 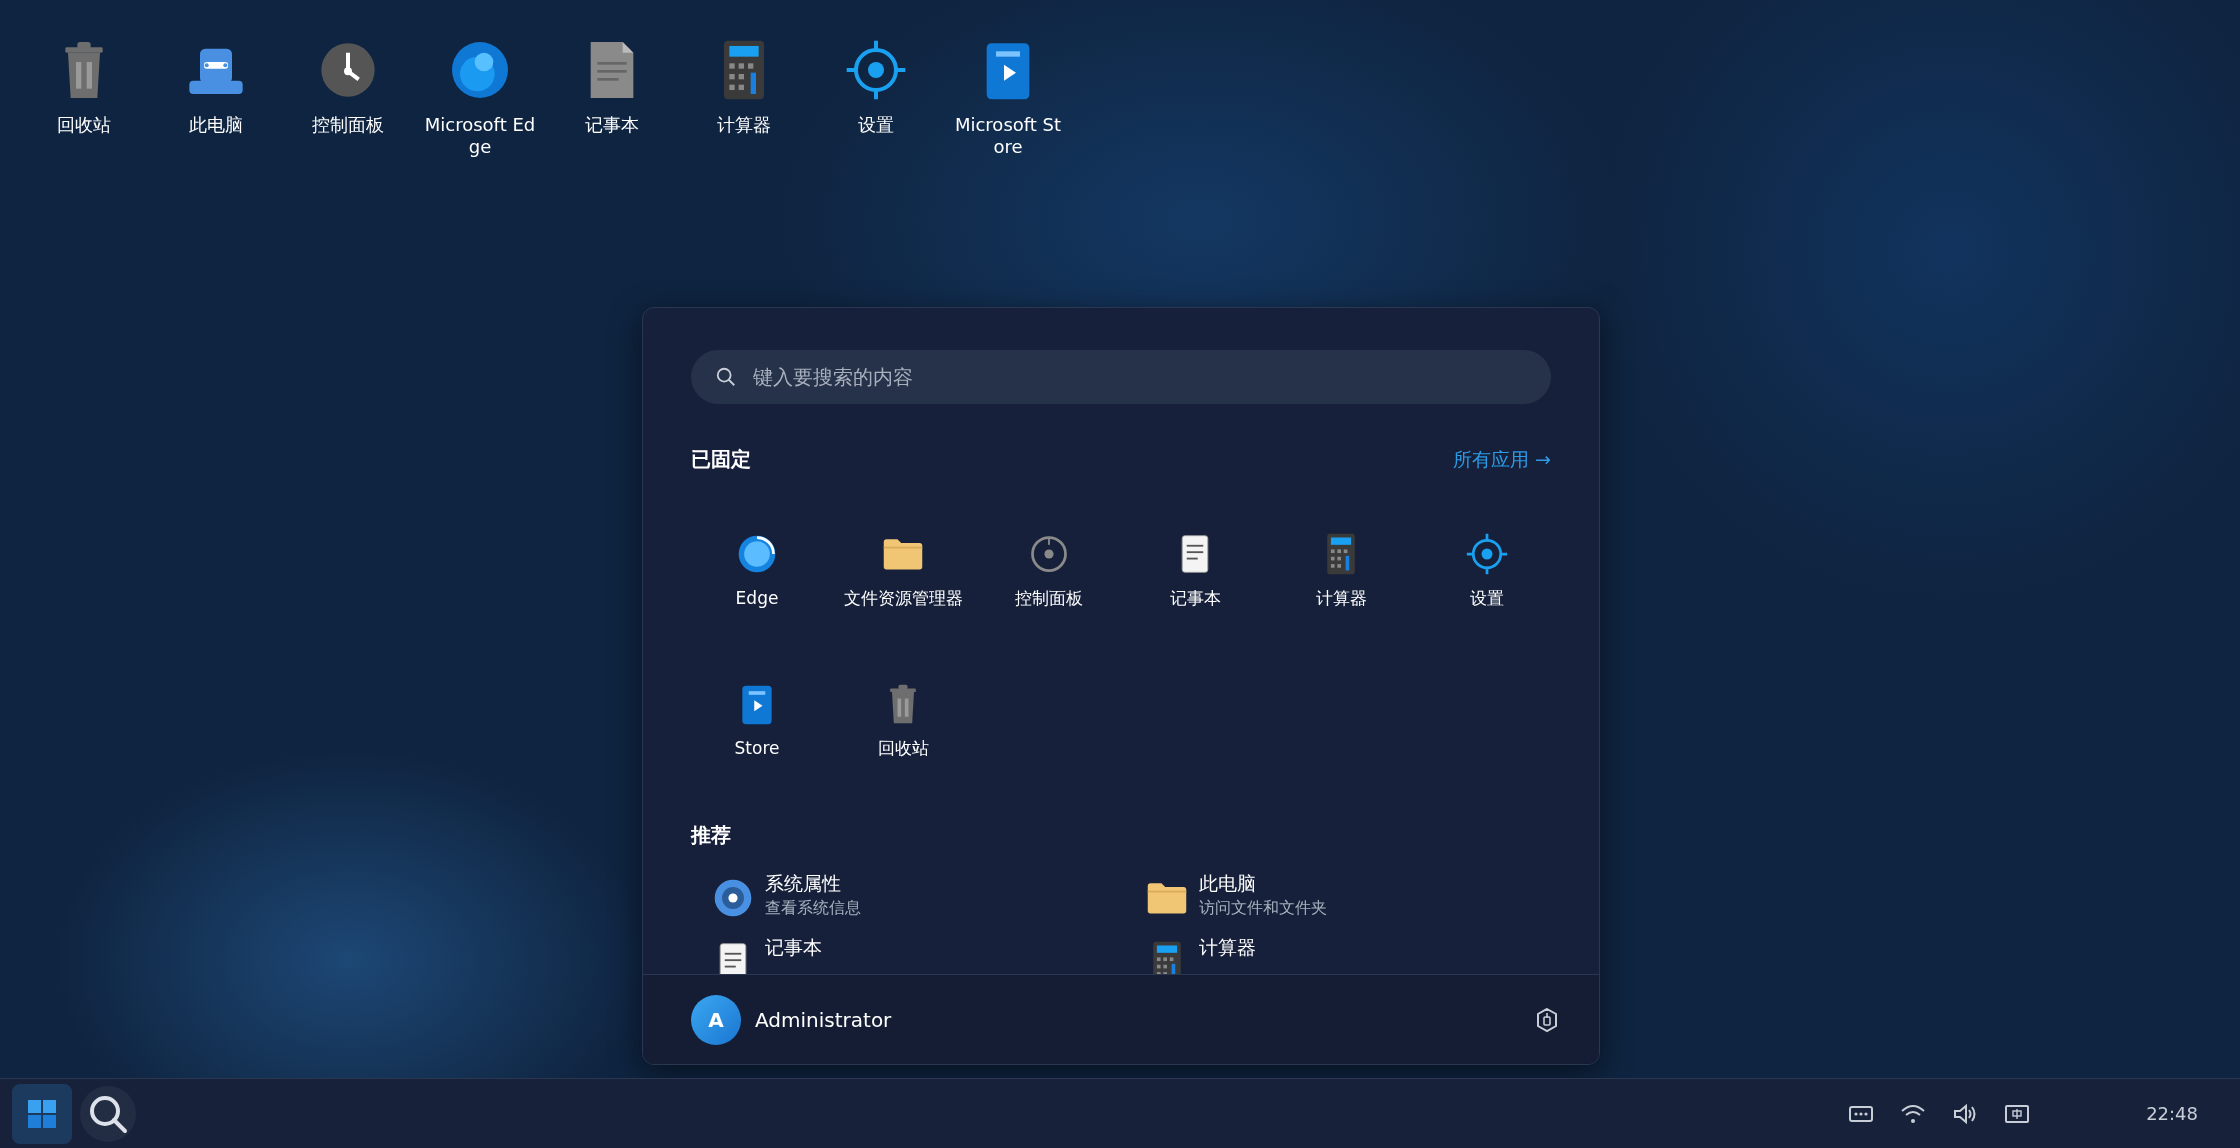 I want to click on desktop-icon-label: 记事本, so click(x=612, y=125).